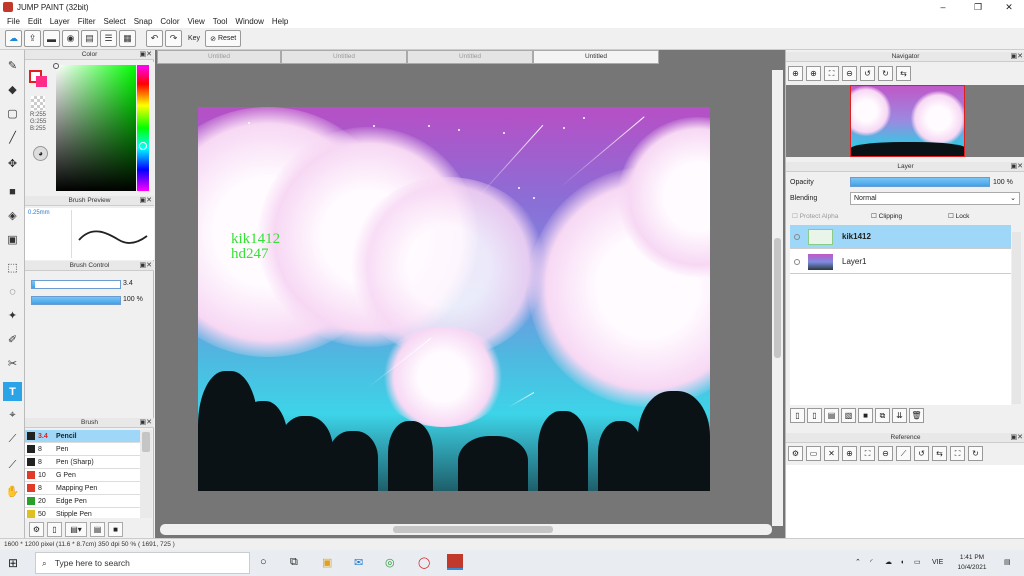  I want to click on select-eraser-tool-icon: ✂, so click(12, 363).